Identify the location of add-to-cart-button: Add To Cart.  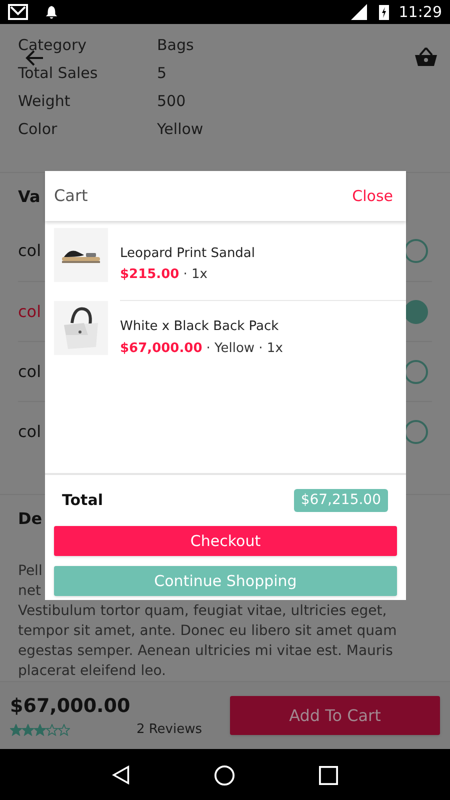
(335, 715).